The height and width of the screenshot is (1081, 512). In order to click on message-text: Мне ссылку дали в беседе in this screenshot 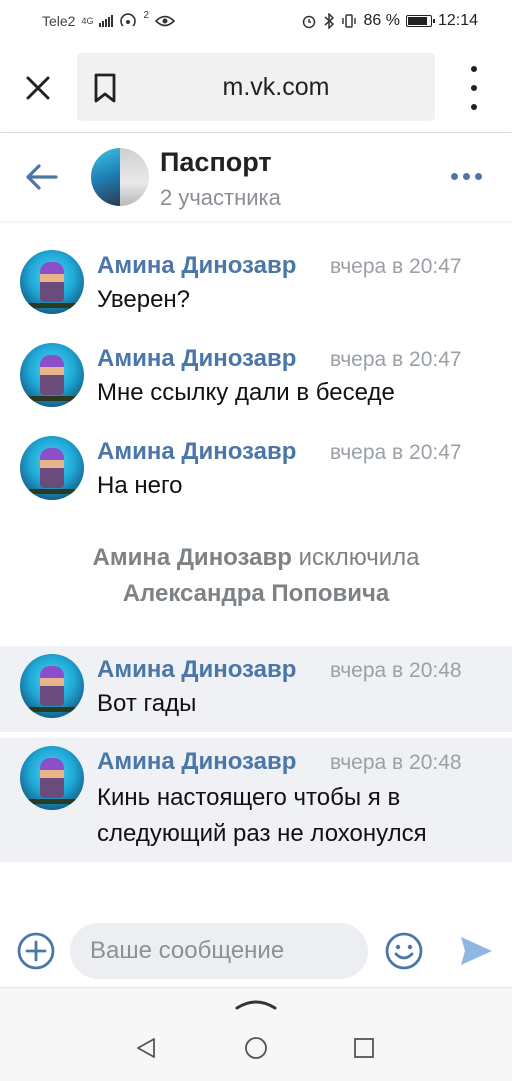, I will do `click(246, 392)`.